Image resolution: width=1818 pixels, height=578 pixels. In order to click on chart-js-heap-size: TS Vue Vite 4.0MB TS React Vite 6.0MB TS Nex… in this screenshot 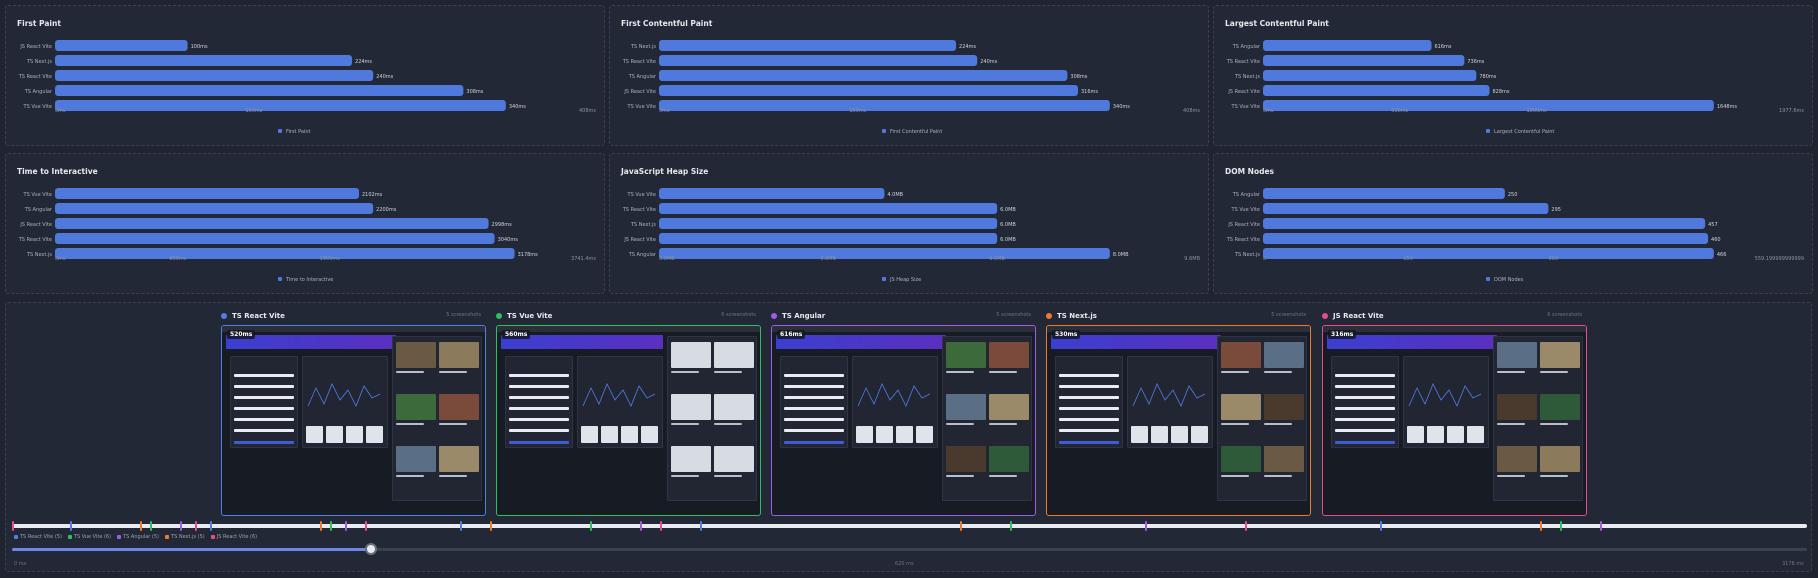, I will do `click(911, 235)`.